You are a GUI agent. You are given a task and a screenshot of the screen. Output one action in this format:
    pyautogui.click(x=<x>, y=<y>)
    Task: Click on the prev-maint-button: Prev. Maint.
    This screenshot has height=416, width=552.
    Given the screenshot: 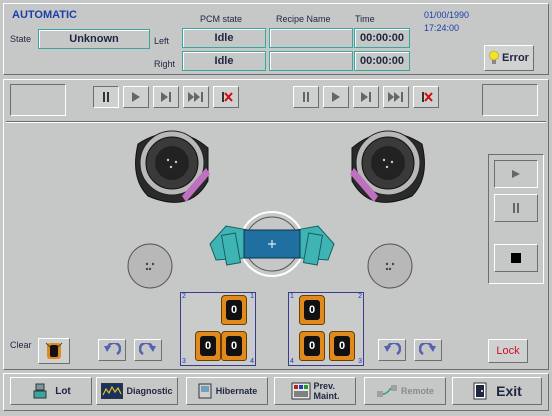 What is the action you would take?
    pyautogui.click(x=315, y=391)
    